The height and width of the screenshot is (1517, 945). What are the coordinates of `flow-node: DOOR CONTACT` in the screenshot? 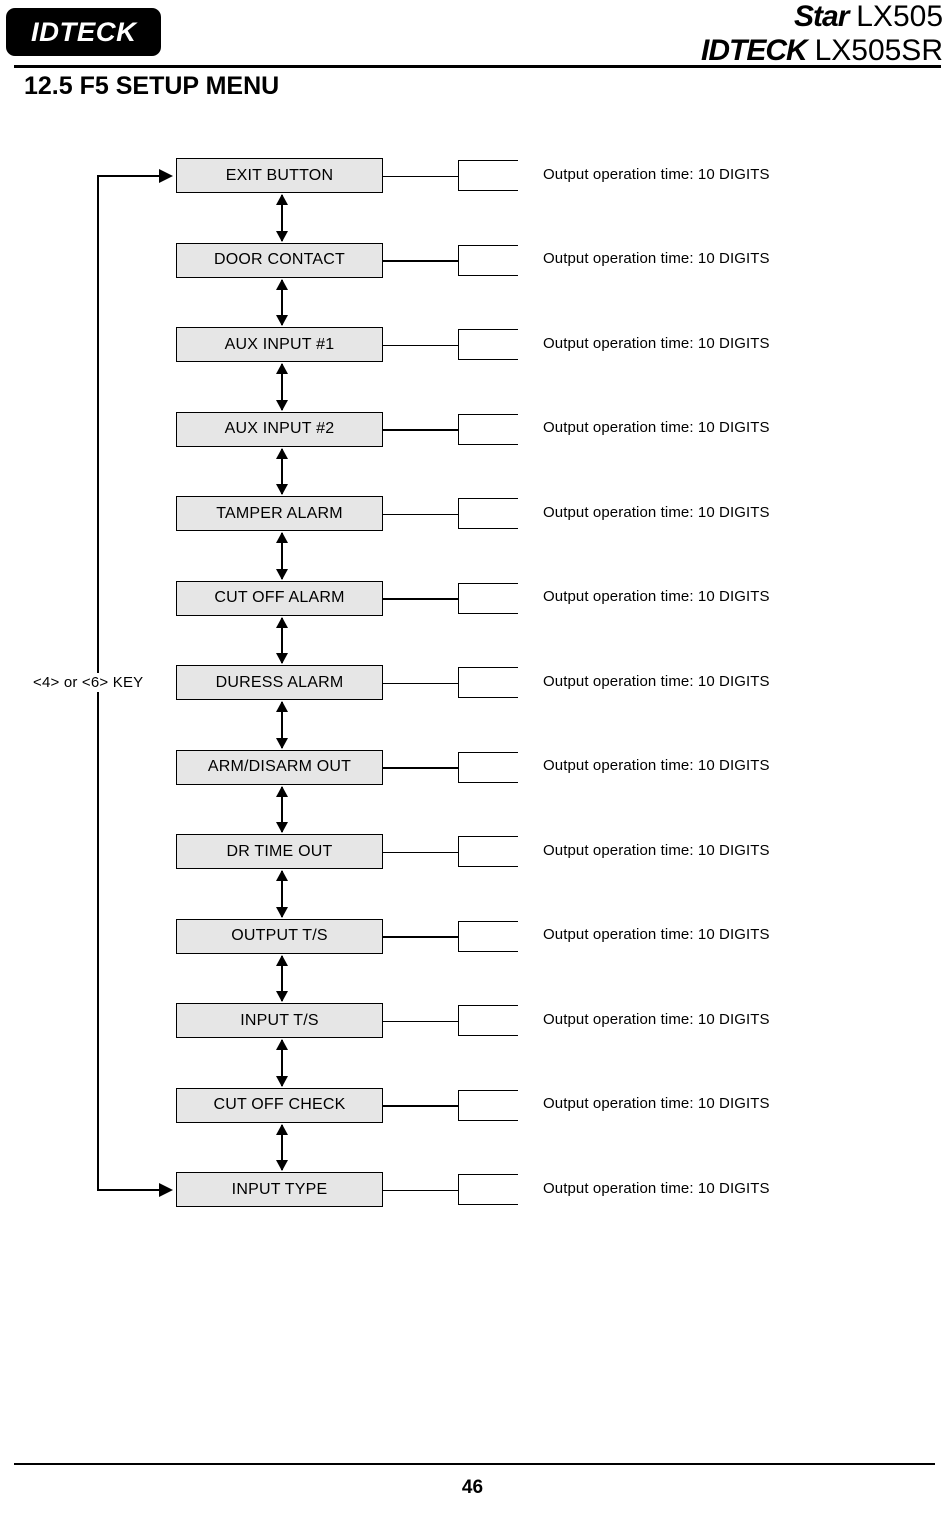 It's located at (279, 260).